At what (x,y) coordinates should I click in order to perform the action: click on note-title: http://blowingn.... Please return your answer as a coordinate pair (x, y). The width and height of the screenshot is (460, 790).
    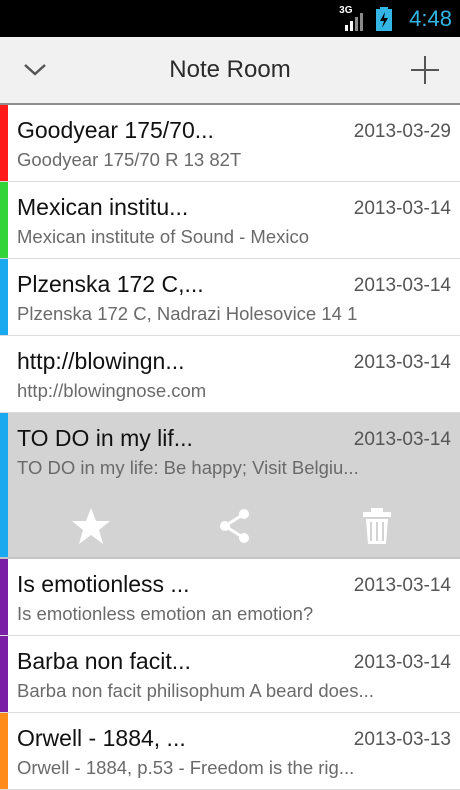
    Looking at the image, I should click on (101, 361).